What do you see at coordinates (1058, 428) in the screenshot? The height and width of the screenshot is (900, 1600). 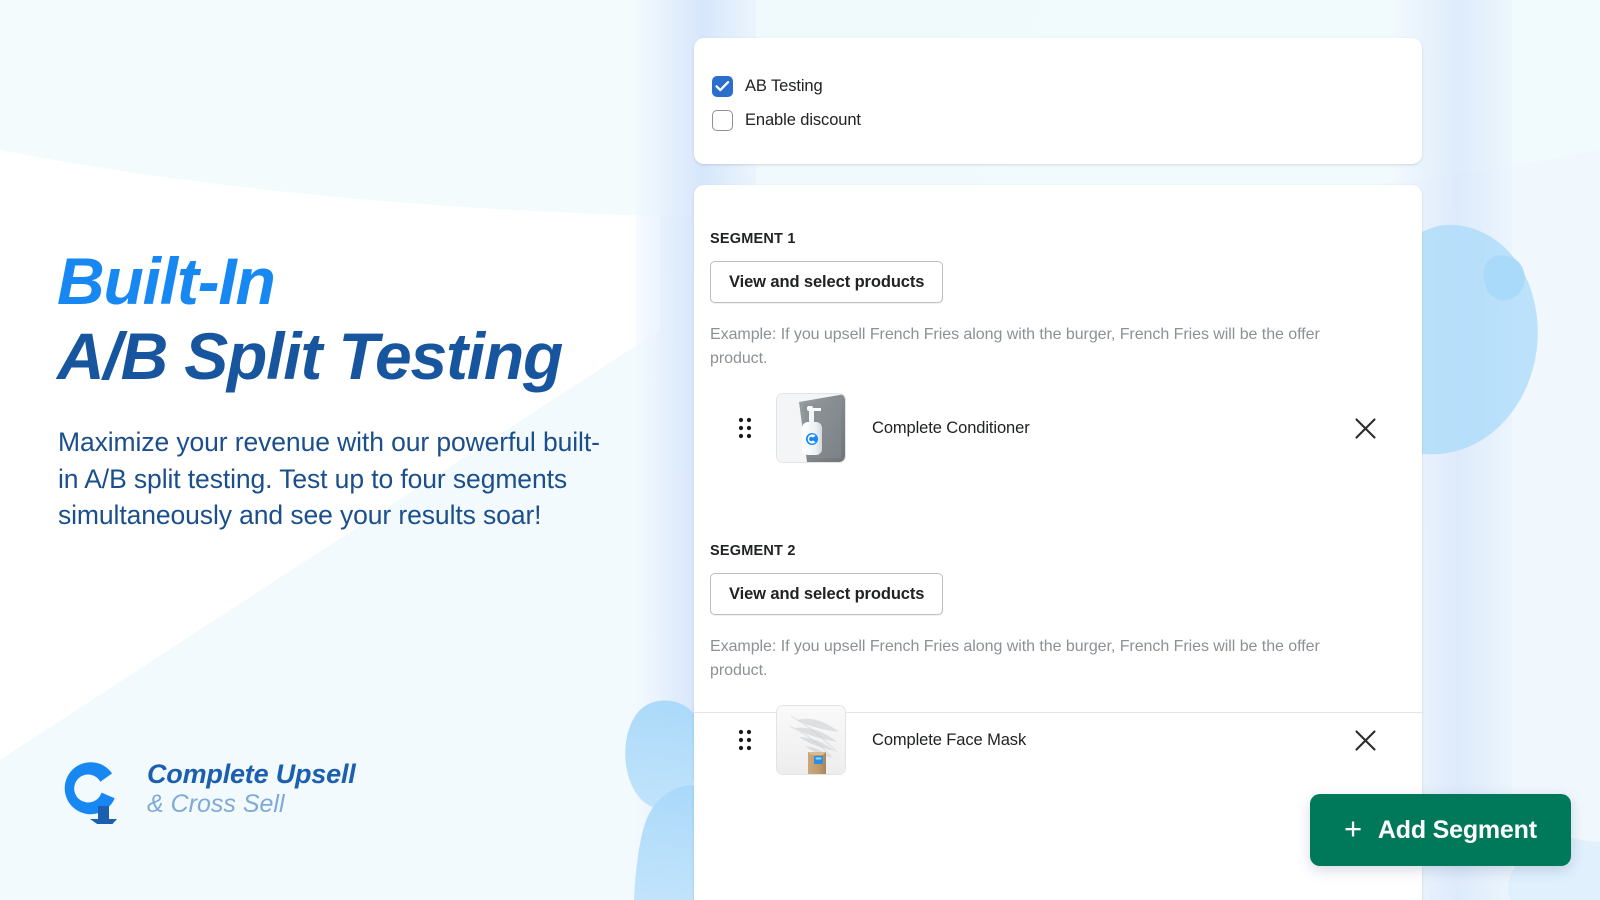 I see `segment-1-product-row: Complete Conditioner` at bounding box center [1058, 428].